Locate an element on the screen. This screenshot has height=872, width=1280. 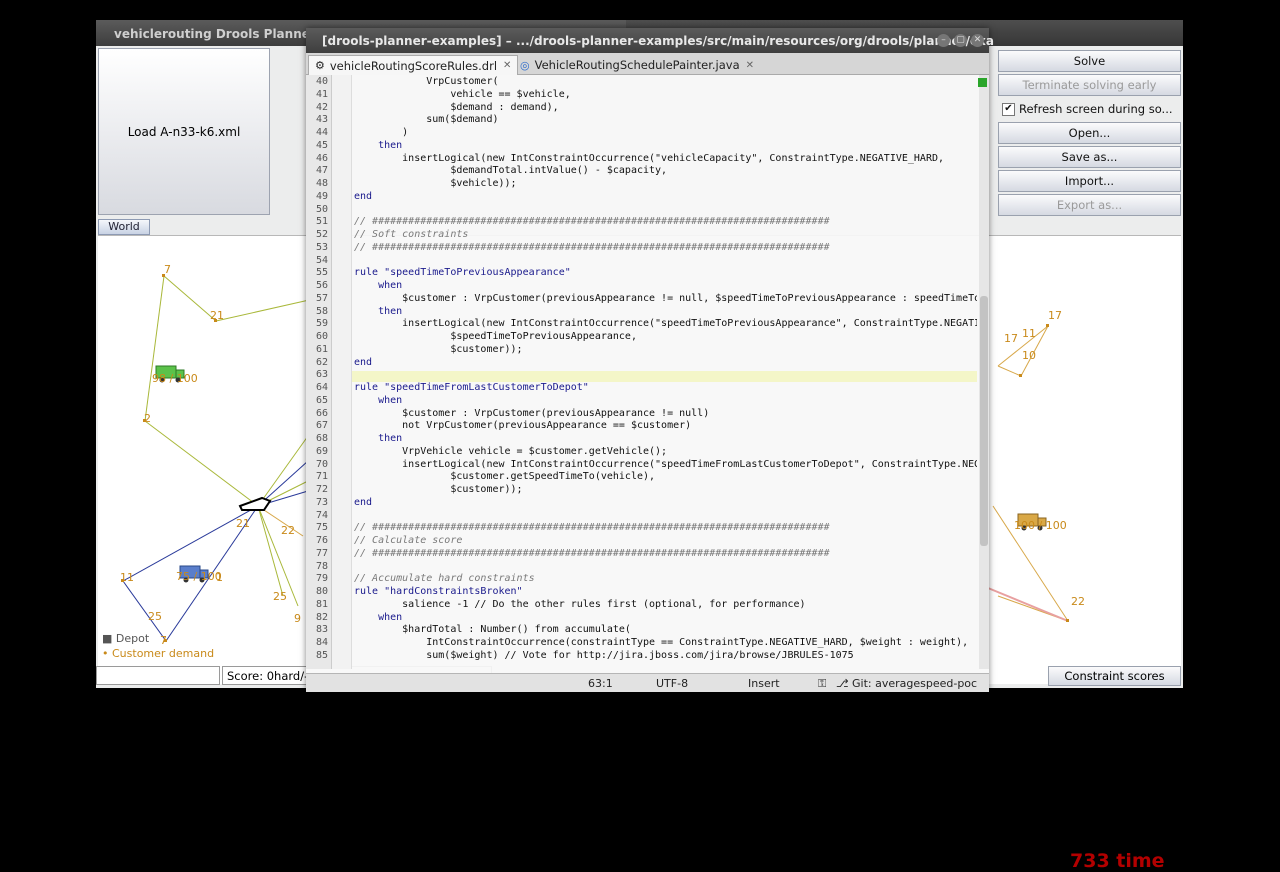
constraint-scores-button: Constraint scores is located at coordinates (1114, 676).